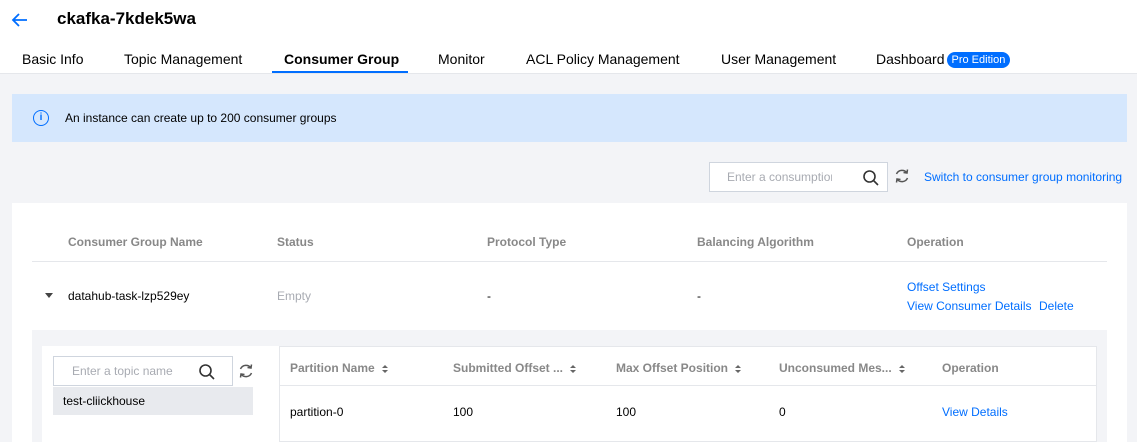 Image resolution: width=1137 pixels, height=442 pixels. What do you see at coordinates (317, 412) in the screenshot?
I see `partition-name-value: partition-0` at bounding box center [317, 412].